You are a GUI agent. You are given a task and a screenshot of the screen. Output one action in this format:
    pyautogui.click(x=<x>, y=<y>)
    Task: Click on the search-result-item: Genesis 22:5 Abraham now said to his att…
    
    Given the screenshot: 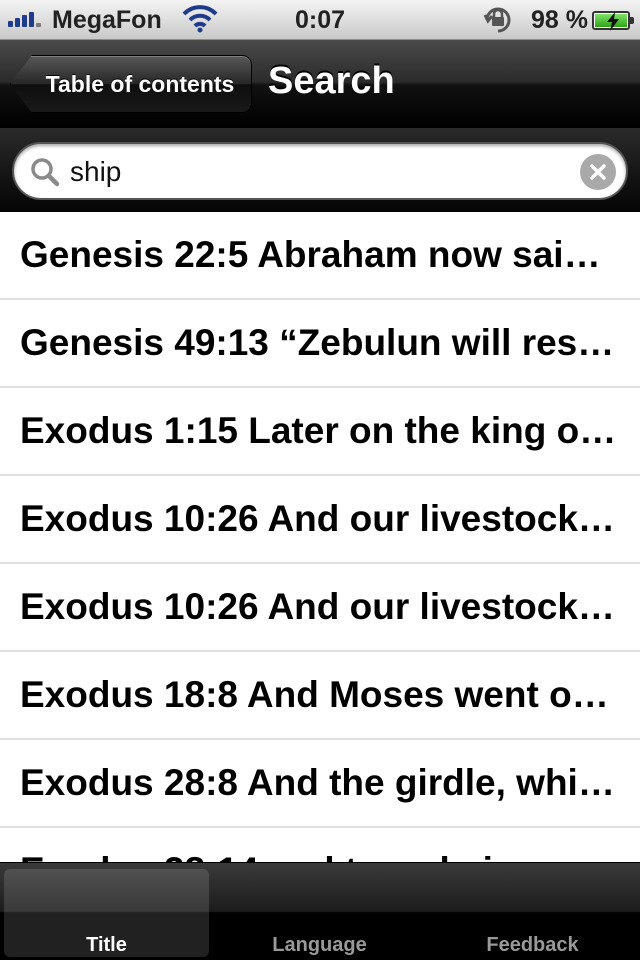 What is the action you would take?
    pyautogui.click(x=320, y=256)
    